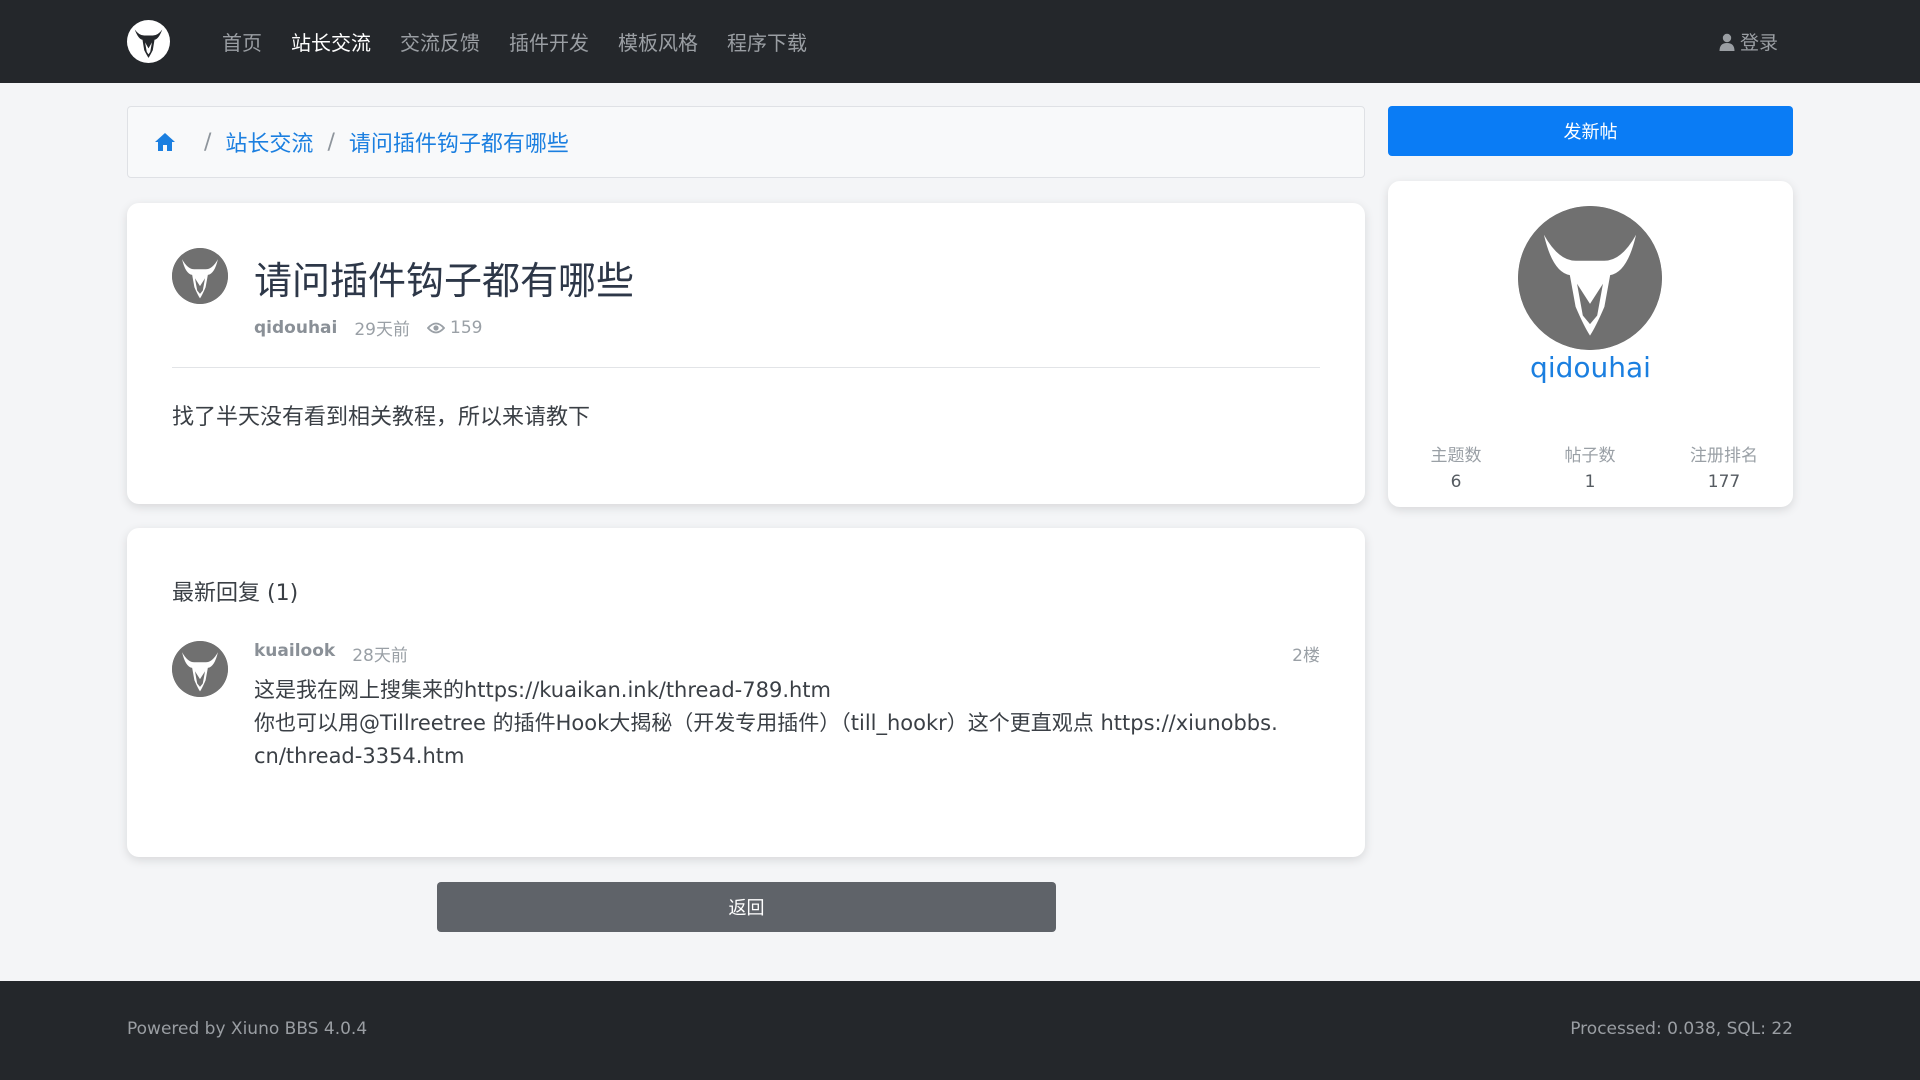 The image size is (1920, 1080). What do you see at coordinates (381, 417) in the screenshot?
I see `thread-body: 找了半天没有看到相关教程，所以来请教下` at bounding box center [381, 417].